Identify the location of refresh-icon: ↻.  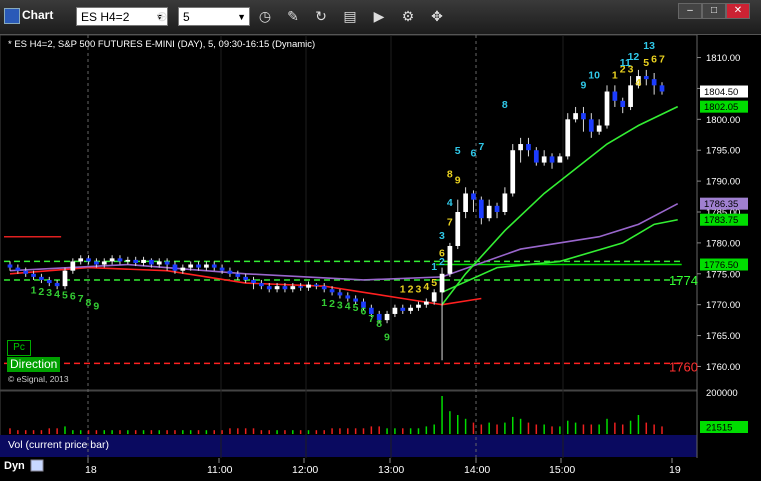
(321, 16).